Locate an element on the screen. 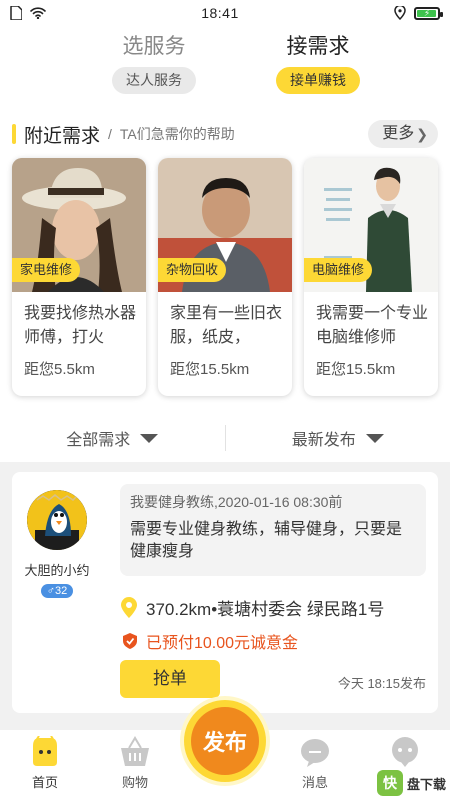  nearby-header: 附近需求 / TA们急需你的帮助 更多 ❯ is located at coordinates (225, 121).